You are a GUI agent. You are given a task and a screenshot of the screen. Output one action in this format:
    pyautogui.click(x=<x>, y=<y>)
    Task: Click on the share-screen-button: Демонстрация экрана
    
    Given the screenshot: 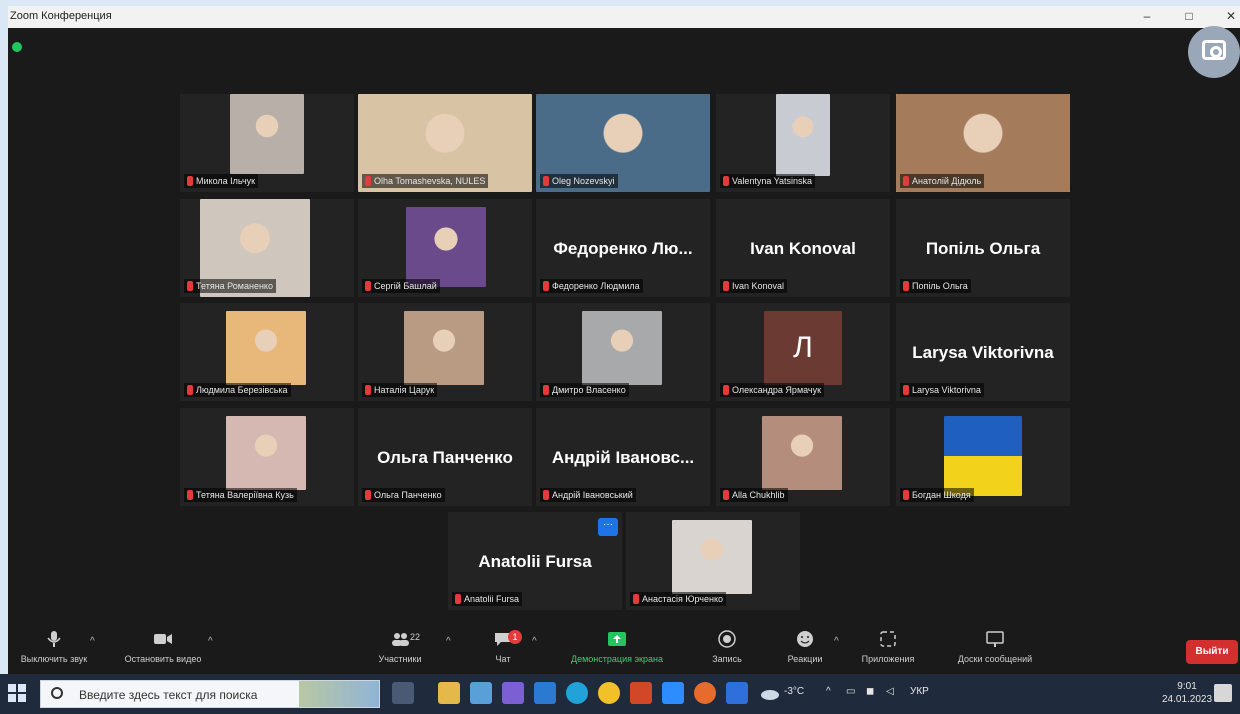 What is the action you would take?
    pyautogui.click(x=617, y=647)
    